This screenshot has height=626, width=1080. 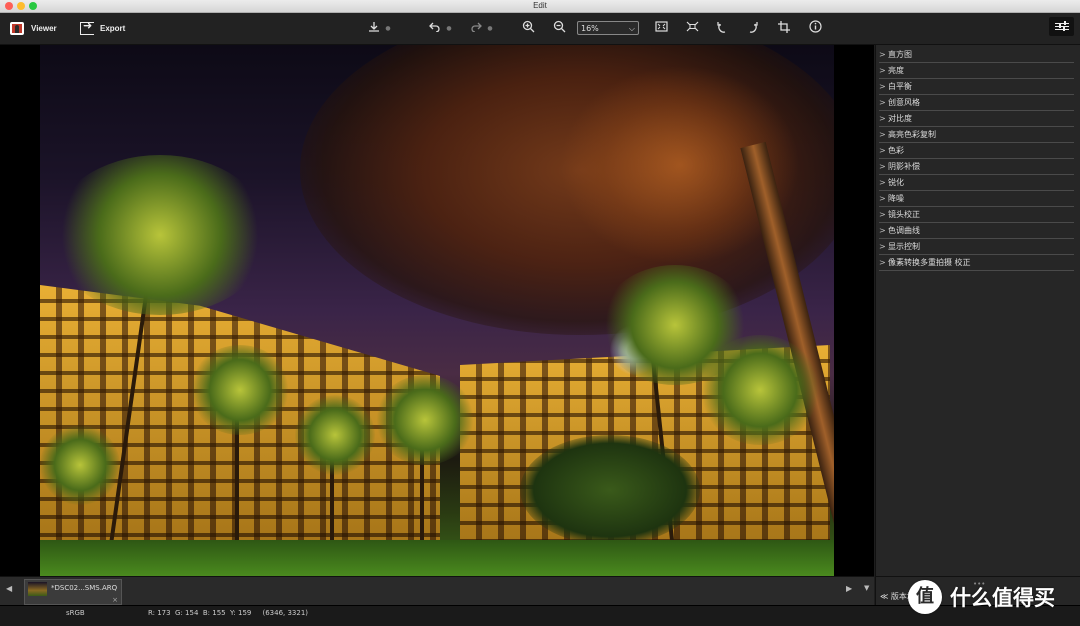 I want to click on rotate-left-icon, so click(x=722, y=29).